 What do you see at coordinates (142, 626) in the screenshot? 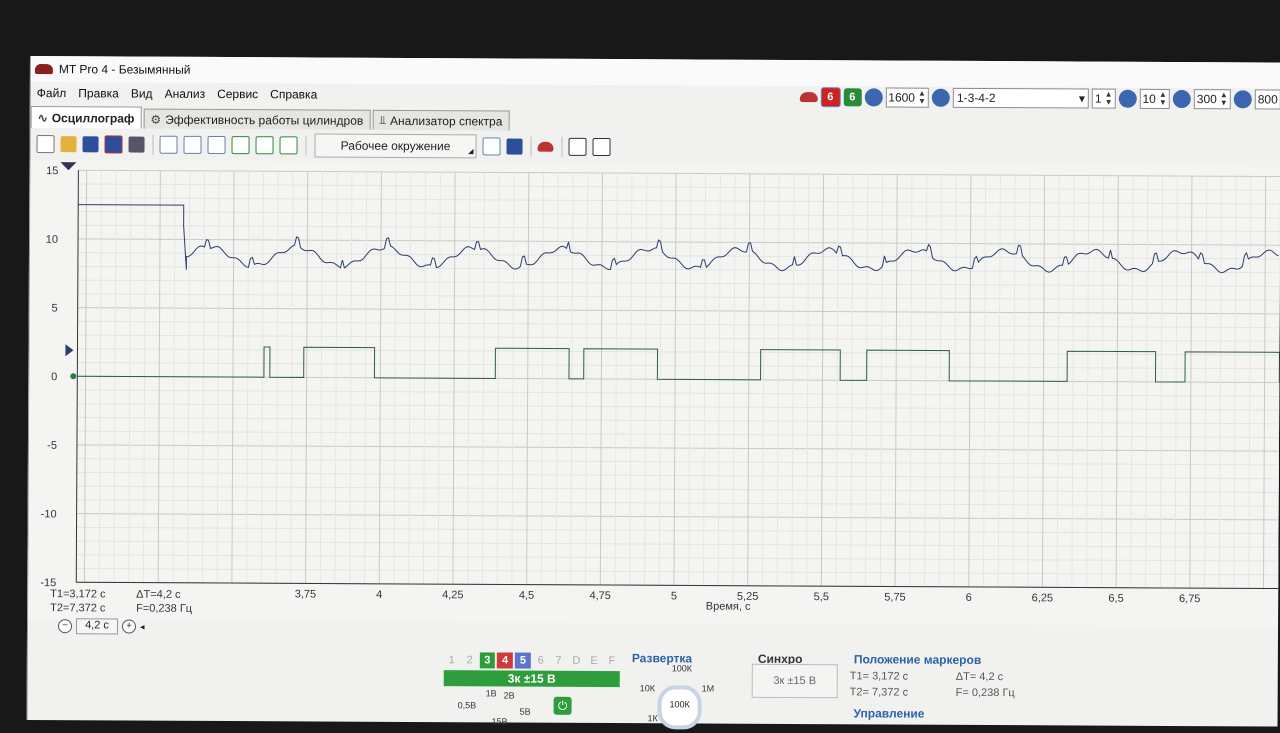
I see `scroll-left-icon: ◂` at bounding box center [142, 626].